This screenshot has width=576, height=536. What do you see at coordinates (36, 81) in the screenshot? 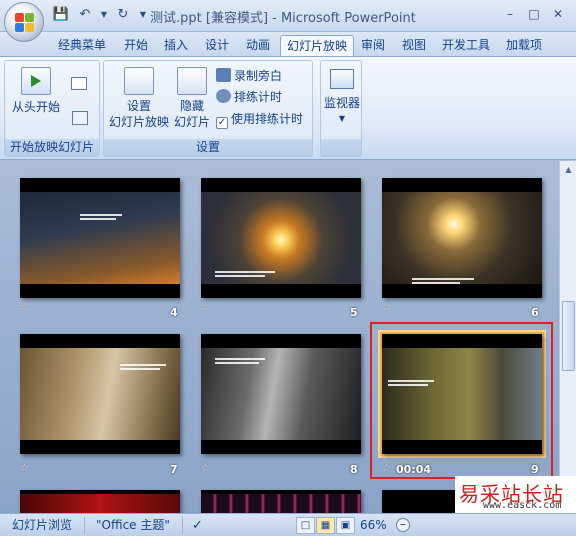
I see `projector-screen-icon` at bounding box center [36, 81].